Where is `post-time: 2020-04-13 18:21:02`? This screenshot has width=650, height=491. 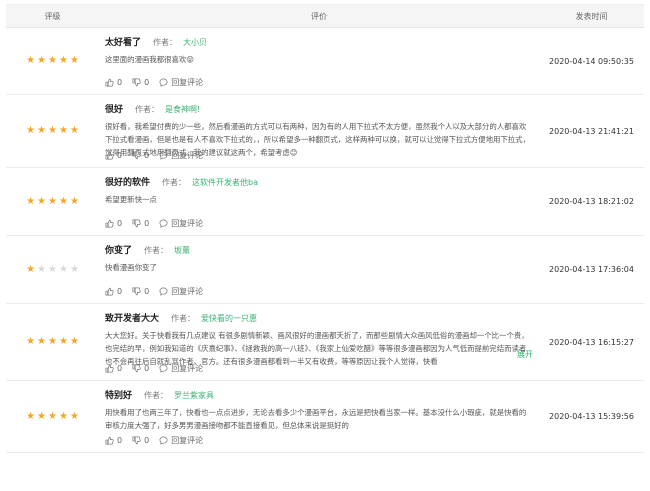
post-time: 2020-04-13 18:21:02 is located at coordinates (591, 201).